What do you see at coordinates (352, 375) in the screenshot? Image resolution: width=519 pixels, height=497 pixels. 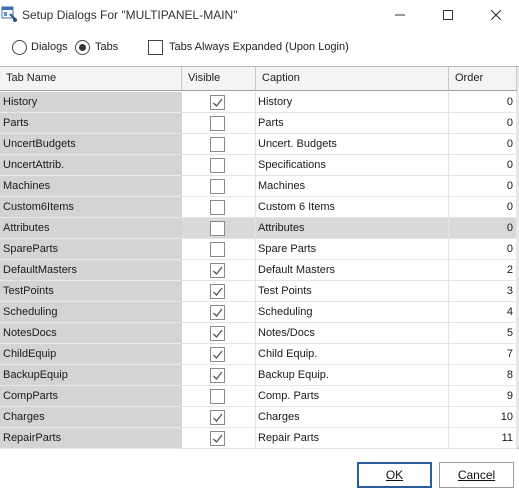 I see `caption-cell: Backup Equip.` at bounding box center [352, 375].